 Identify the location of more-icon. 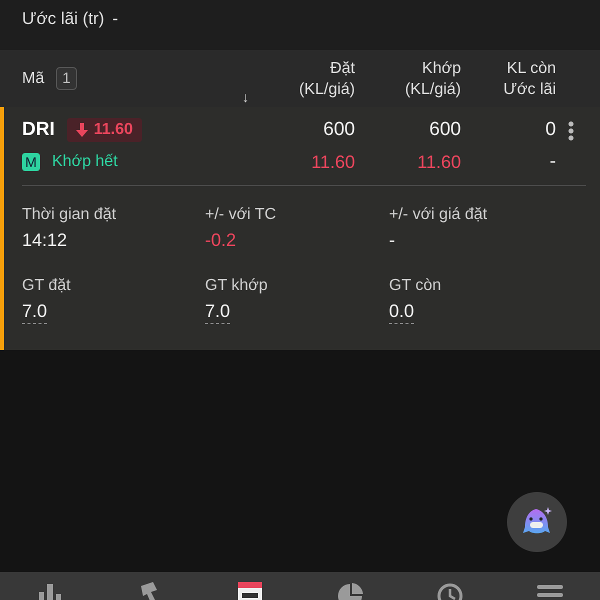
(571, 131).